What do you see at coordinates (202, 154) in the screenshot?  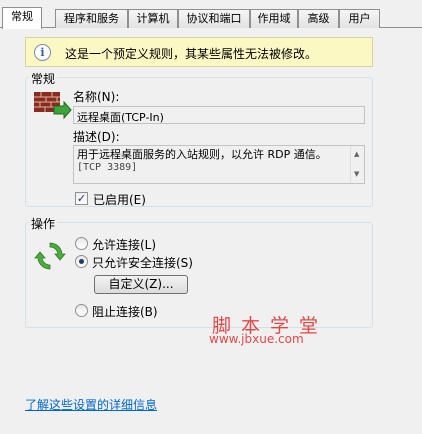 I see `description-line-1: 用于远程桌面服务的入站规则，以允许 RDP 通信。` at bounding box center [202, 154].